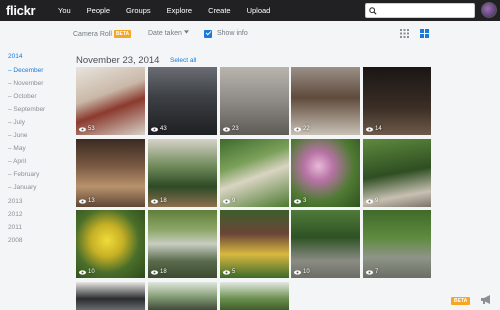  I want to click on month-label: September, so click(29, 109).